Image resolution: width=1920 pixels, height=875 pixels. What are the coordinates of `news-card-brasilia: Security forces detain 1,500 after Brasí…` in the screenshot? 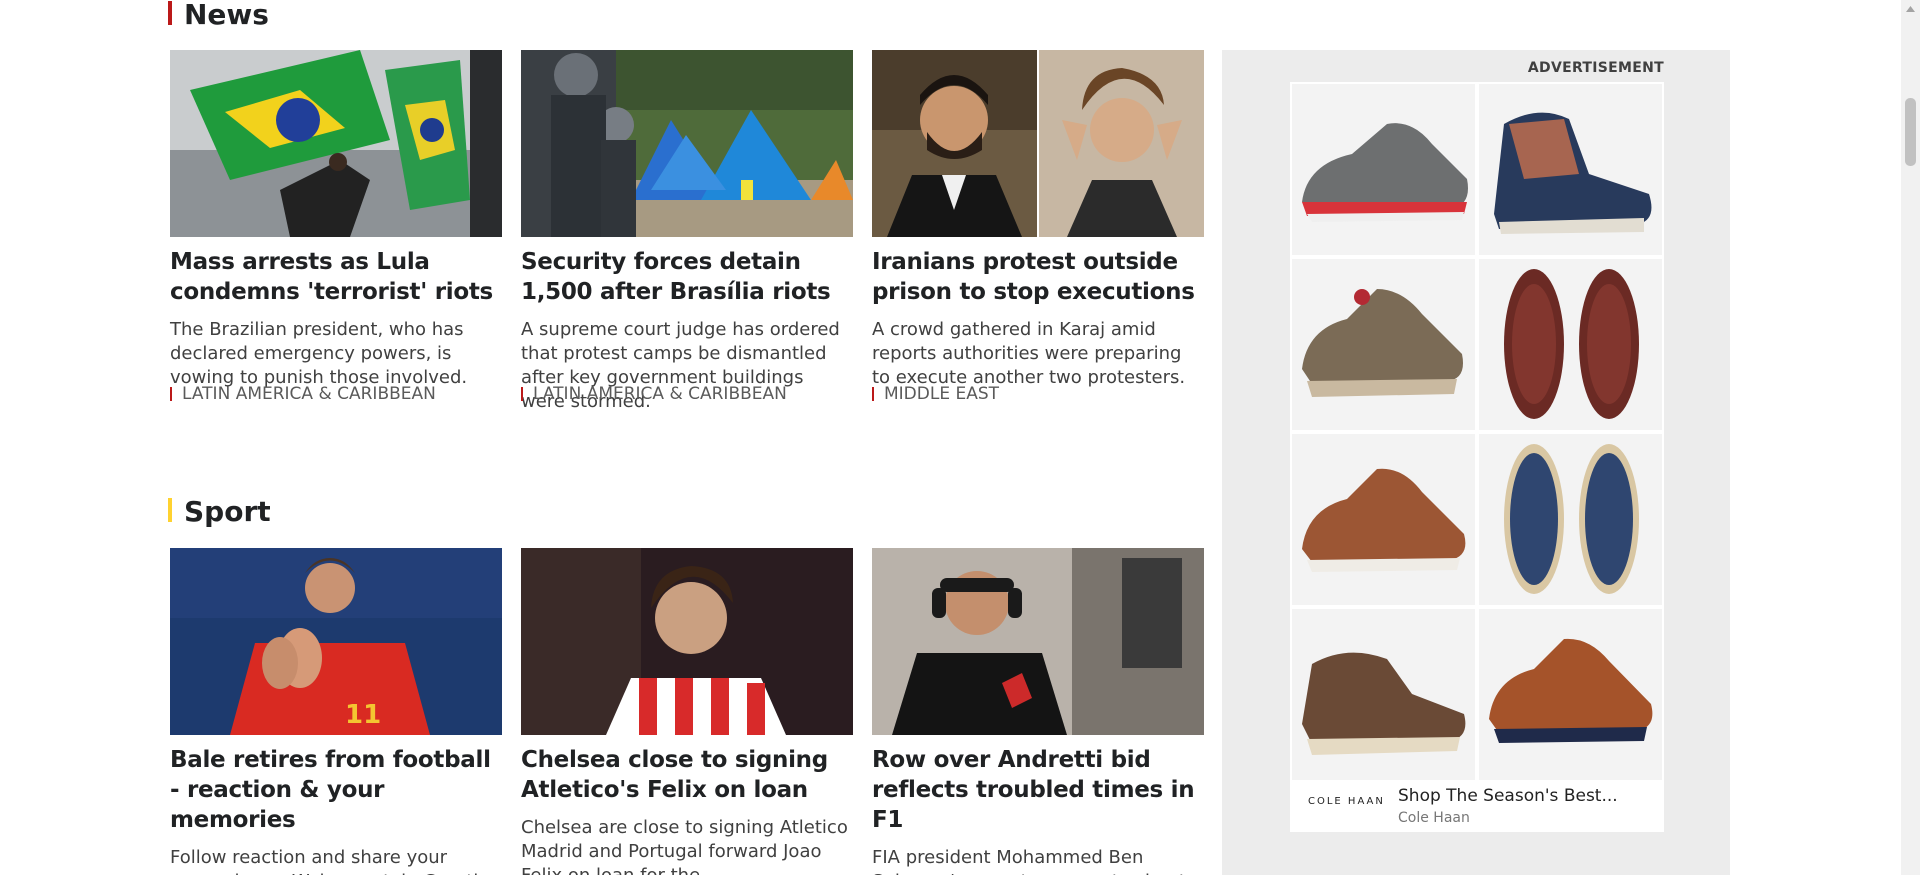 It's located at (687, 232).